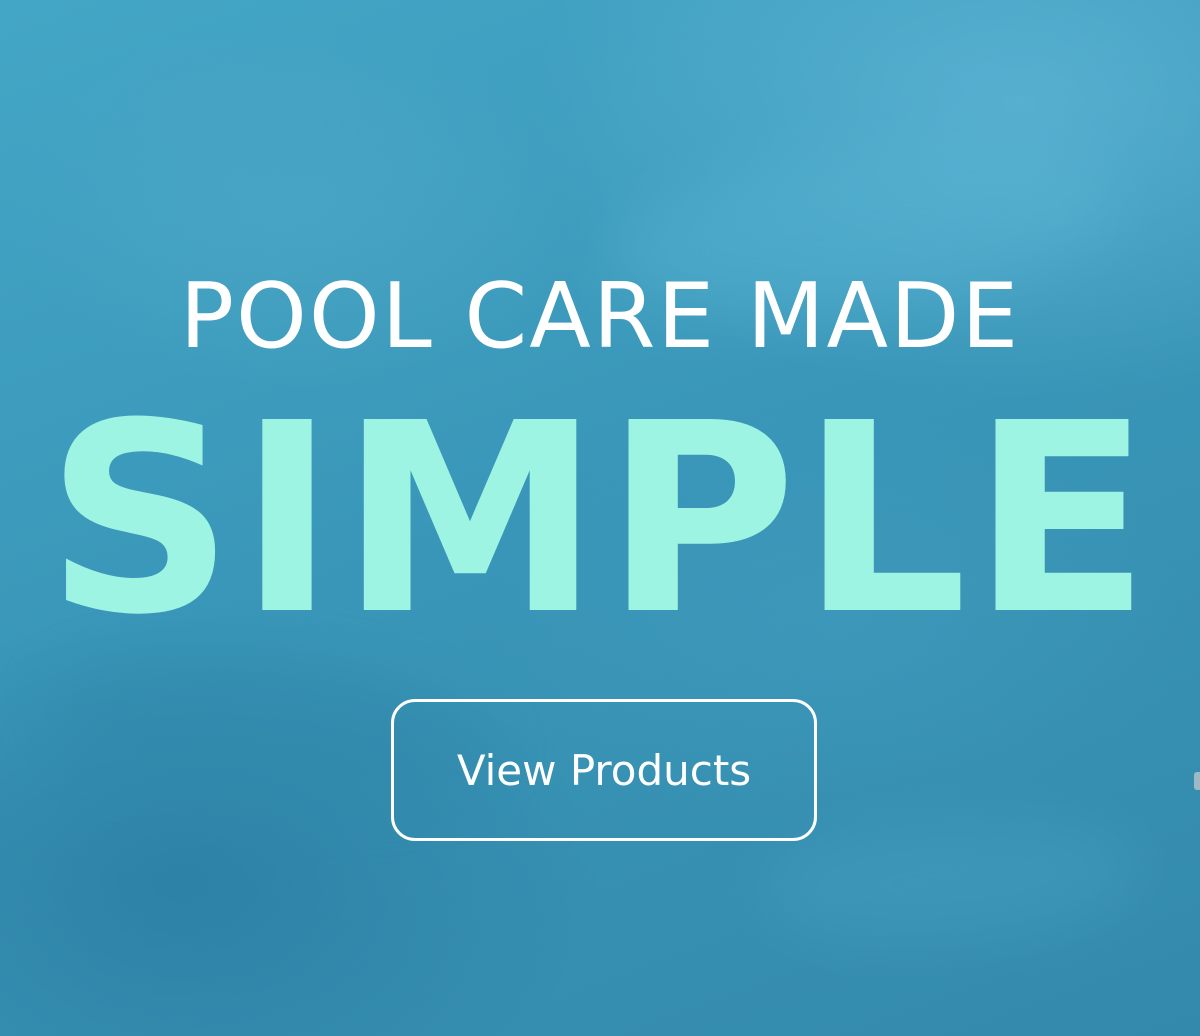 This screenshot has width=1200, height=1036. I want to click on view-products-button: View Products, so click(604, 770).